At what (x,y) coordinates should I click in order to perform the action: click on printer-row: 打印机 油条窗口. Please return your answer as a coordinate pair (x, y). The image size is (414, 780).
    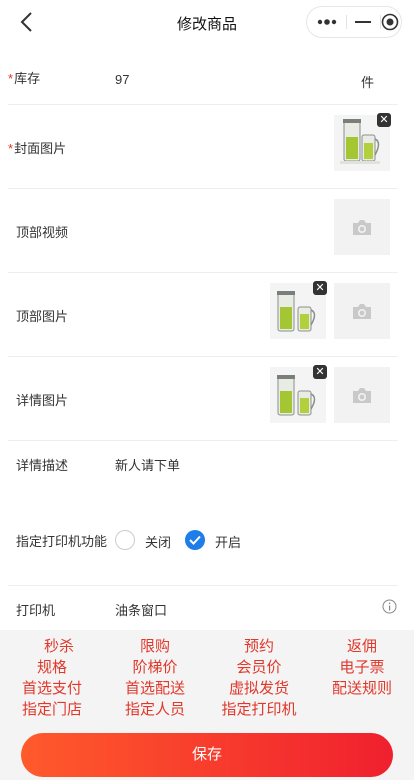
    Looking at the image, I should click on (203, 608).